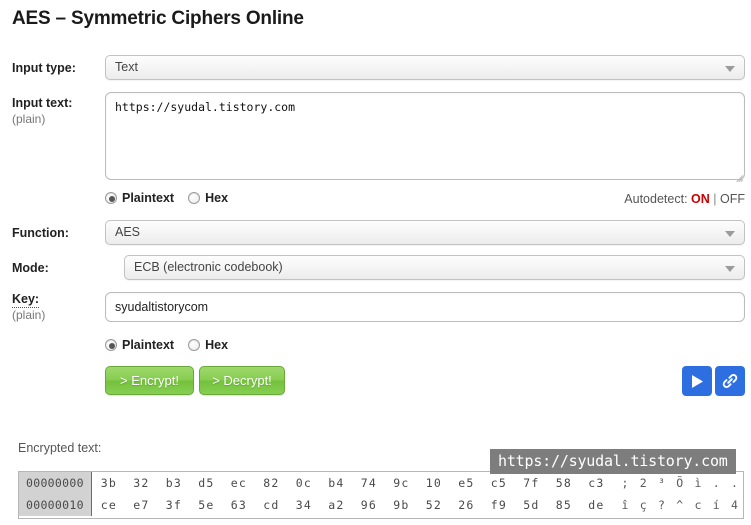  I want to click on autodetect-on-link: ON, so click(700, 199).